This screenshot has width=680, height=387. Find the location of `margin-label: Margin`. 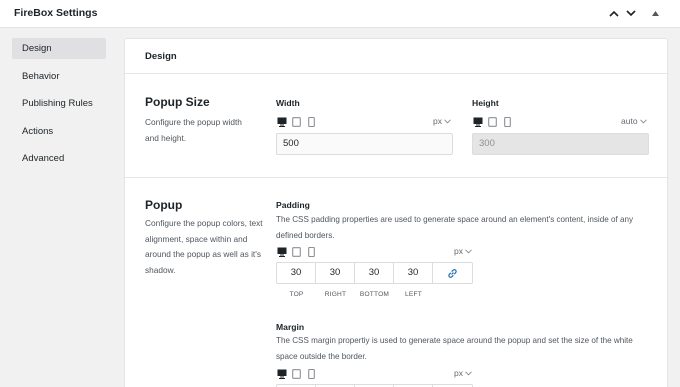

margin-label: Margin is located at coordinates (290, 327).